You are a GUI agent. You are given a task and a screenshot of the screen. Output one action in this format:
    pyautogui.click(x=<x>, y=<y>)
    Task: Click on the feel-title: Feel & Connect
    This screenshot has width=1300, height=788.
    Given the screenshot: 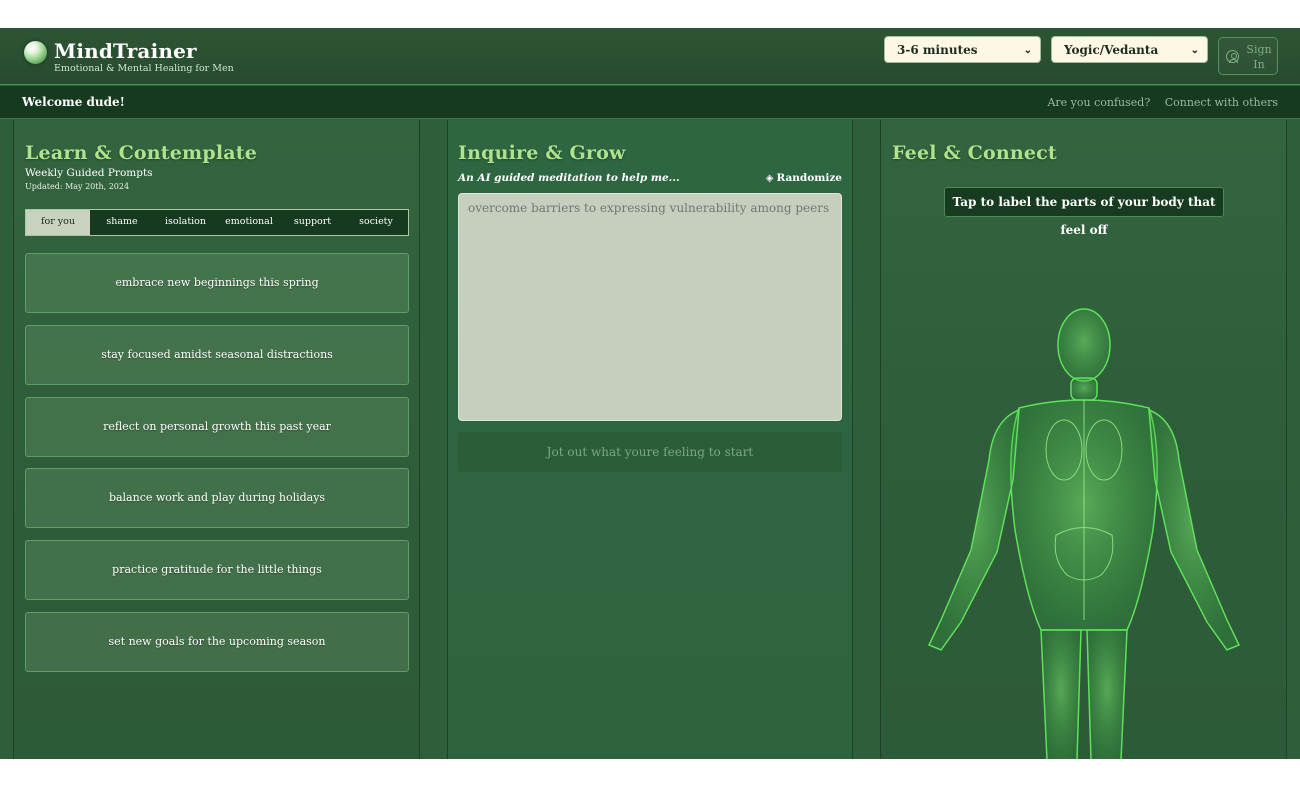 What is the action you would take?
    pyautogui.click(x=974, y=153)
    